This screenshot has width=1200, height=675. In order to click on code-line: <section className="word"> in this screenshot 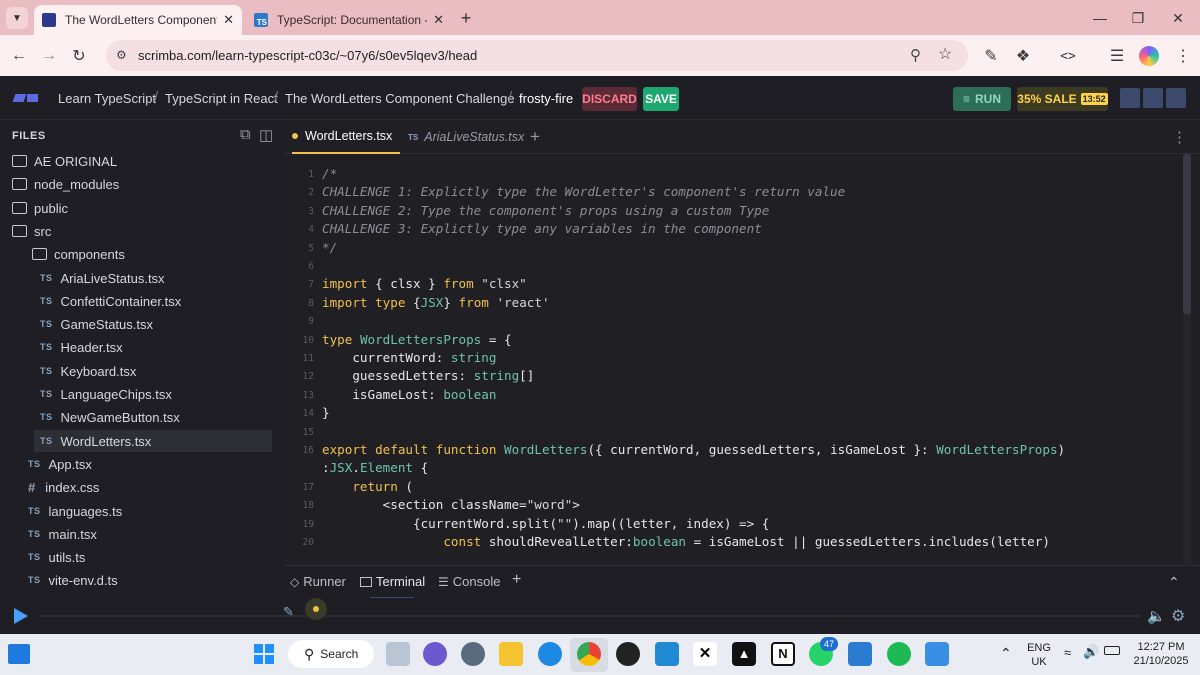, I will do `click(451, 504)`.